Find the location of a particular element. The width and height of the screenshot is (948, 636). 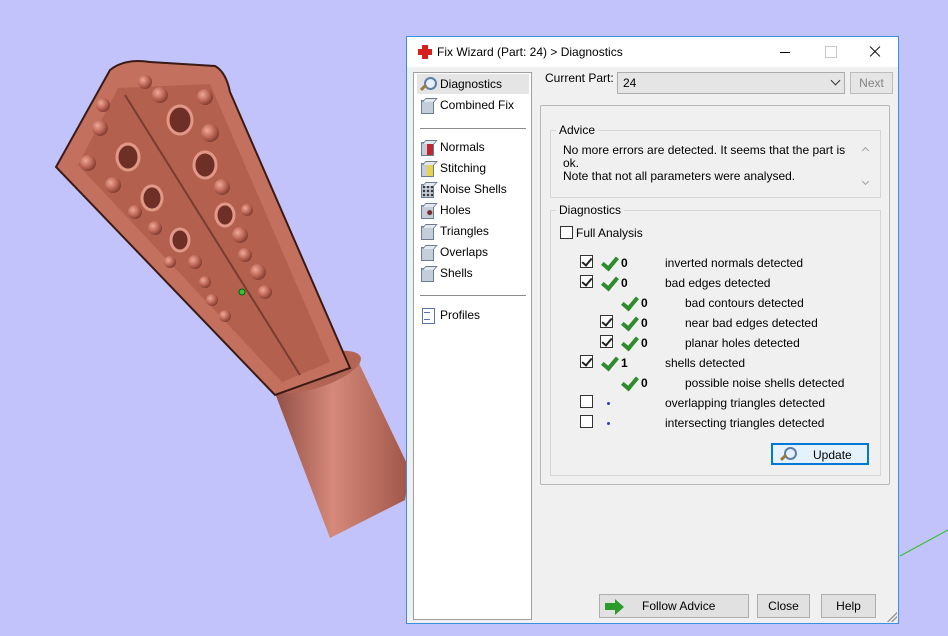

nav-item-noise-shells: Noise Shells is located at coordinates (473, 189).